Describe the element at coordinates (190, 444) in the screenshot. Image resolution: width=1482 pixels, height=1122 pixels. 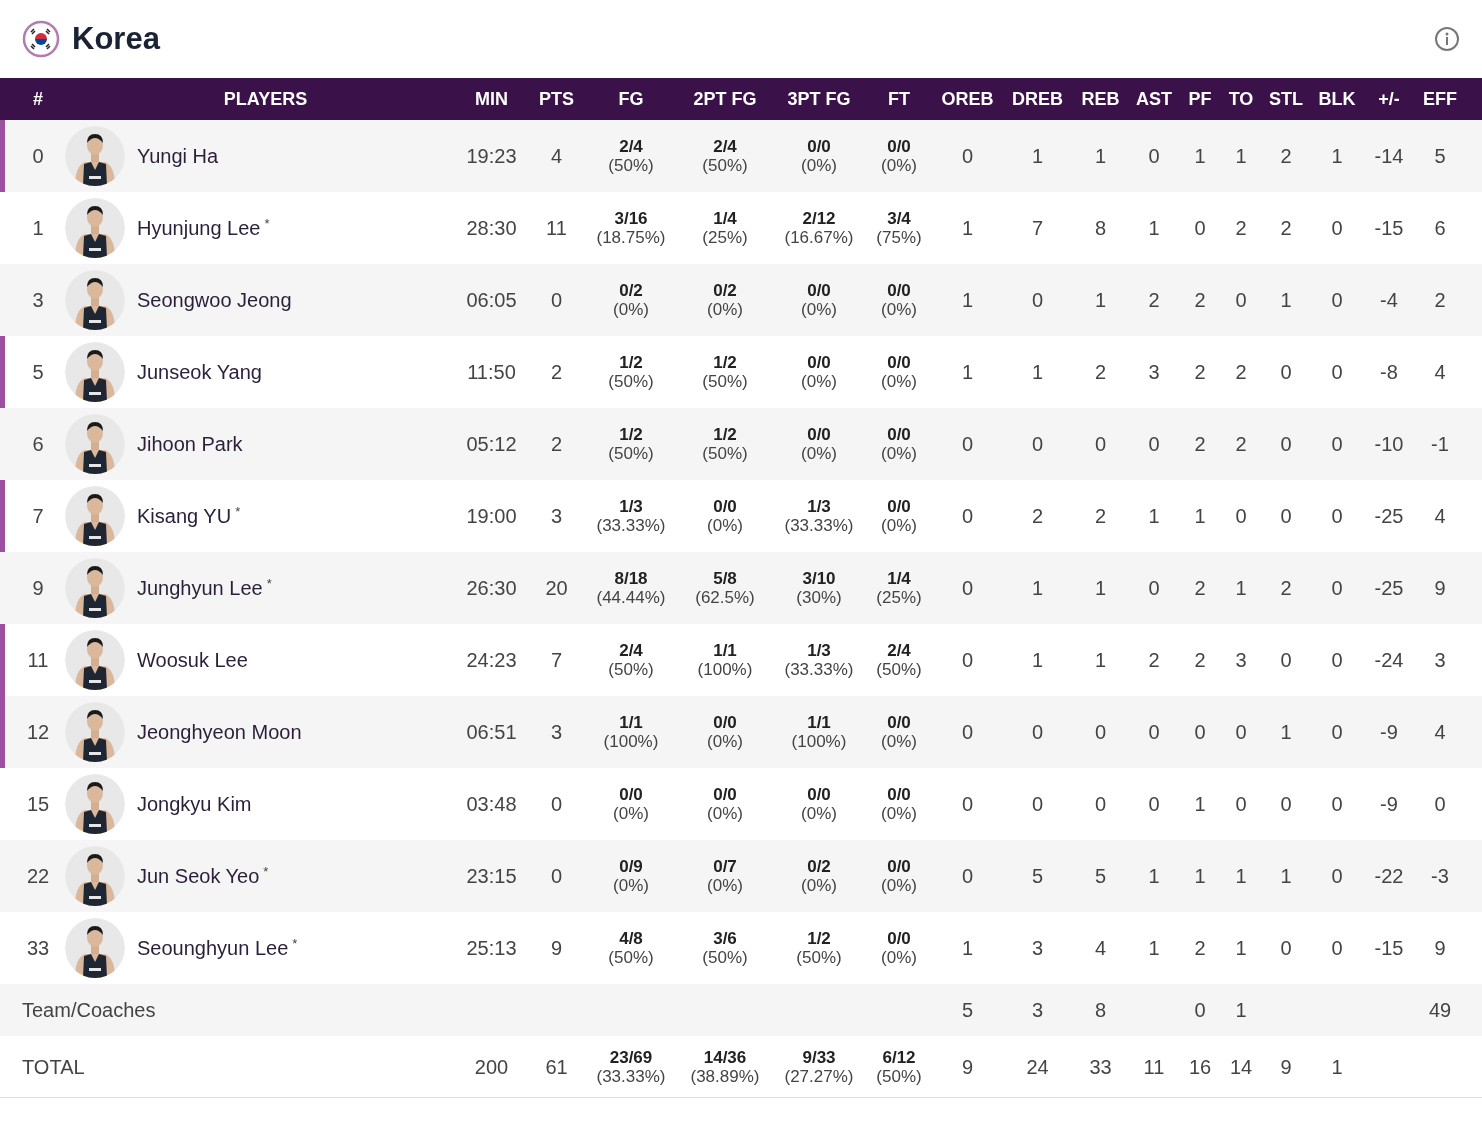
I see `player-name: Jihoon Park` at that location.